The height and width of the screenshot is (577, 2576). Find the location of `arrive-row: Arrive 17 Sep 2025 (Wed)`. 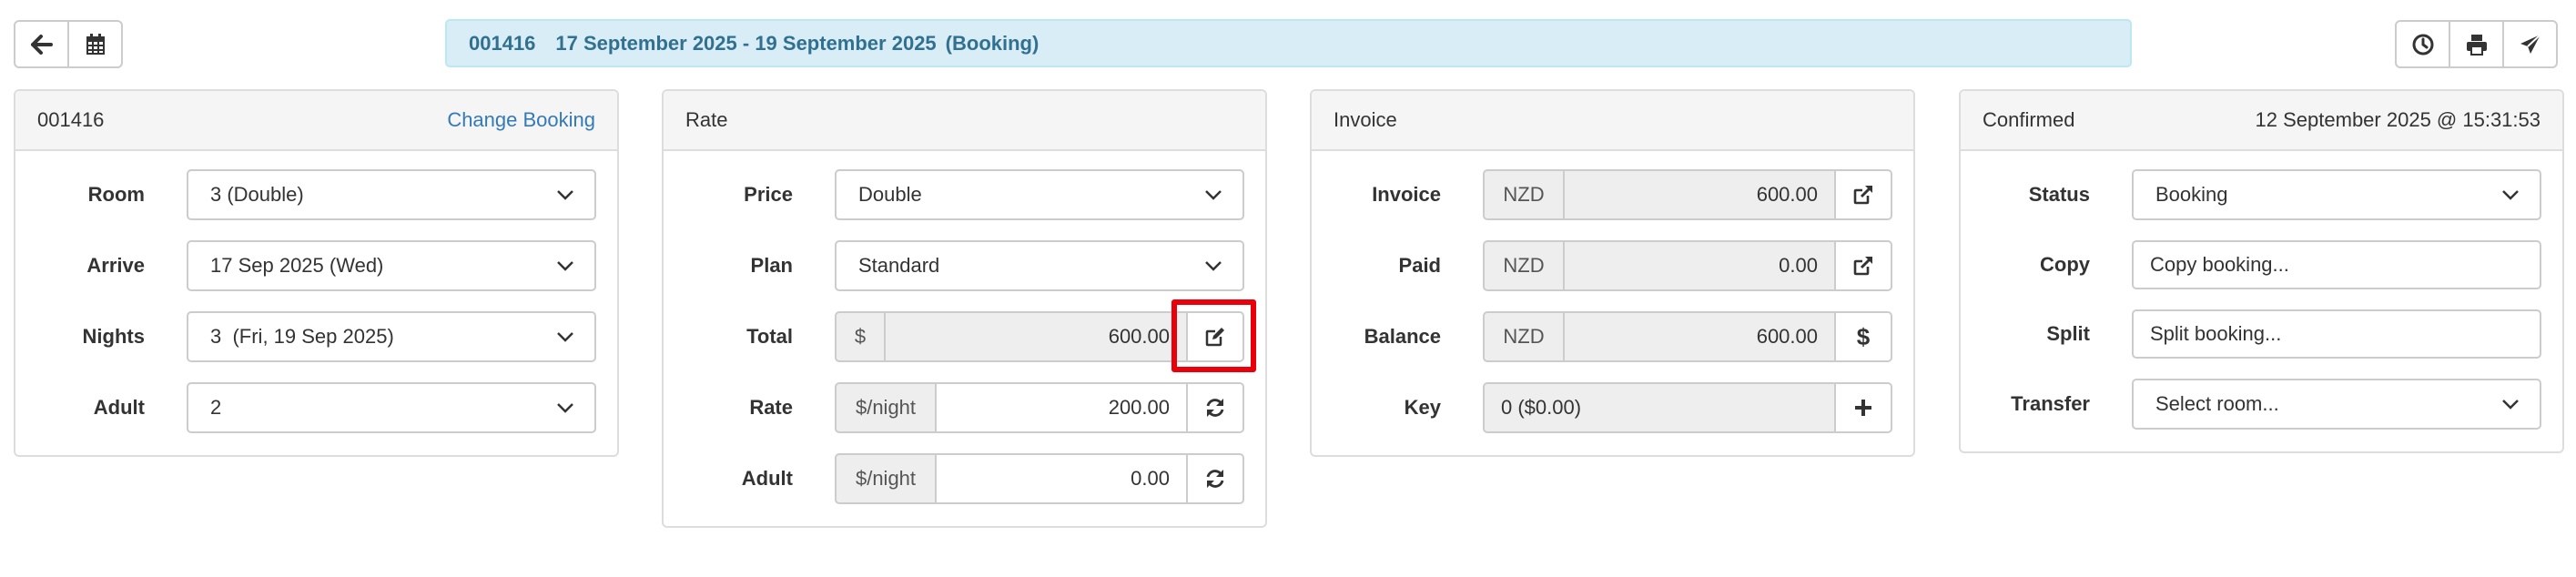

arrive-row: Arrive 17 Sep 2025 (Wed) is located at coordinates (316, 265).